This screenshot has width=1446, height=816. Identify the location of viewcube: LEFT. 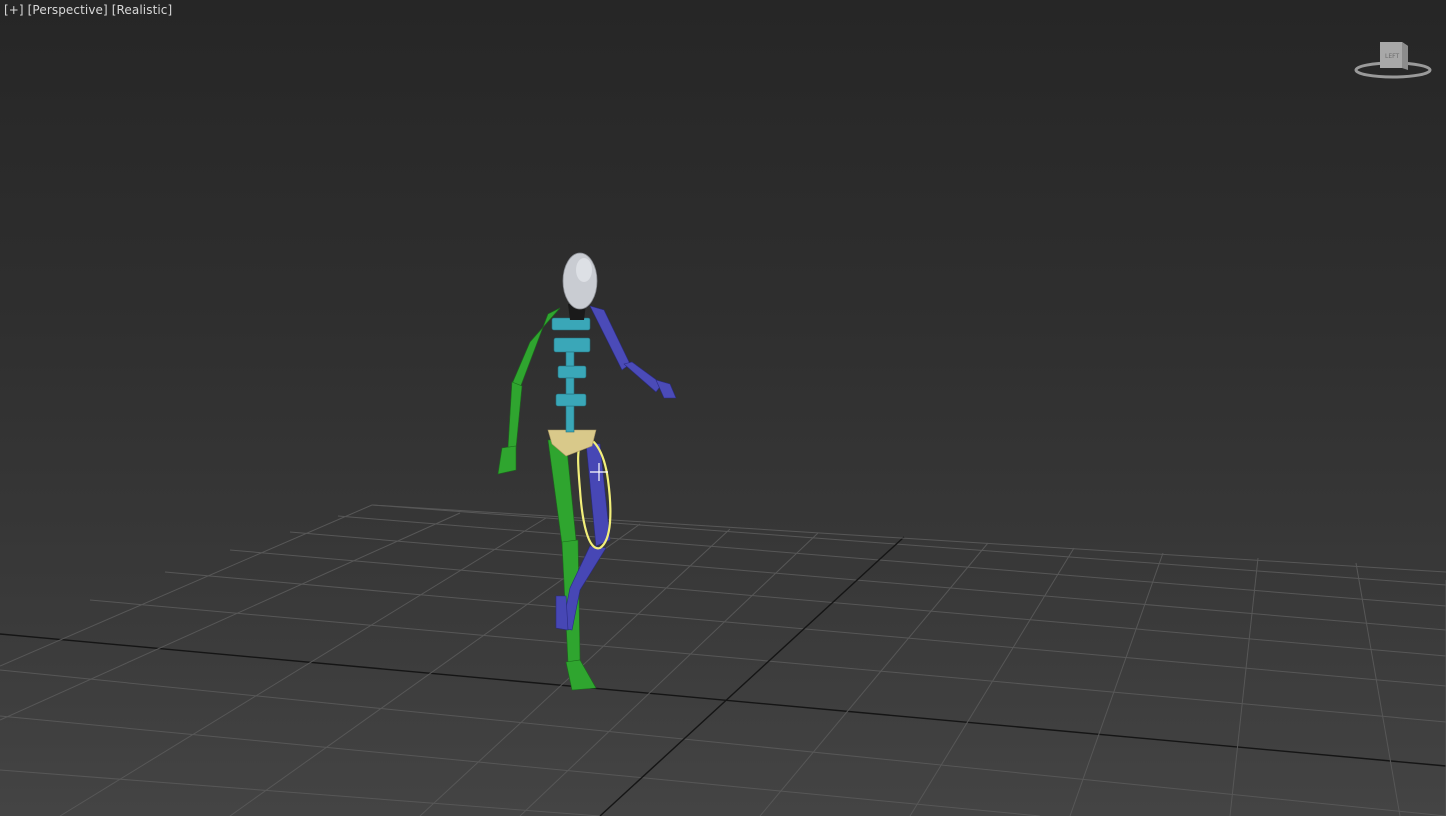
(1393, 60).